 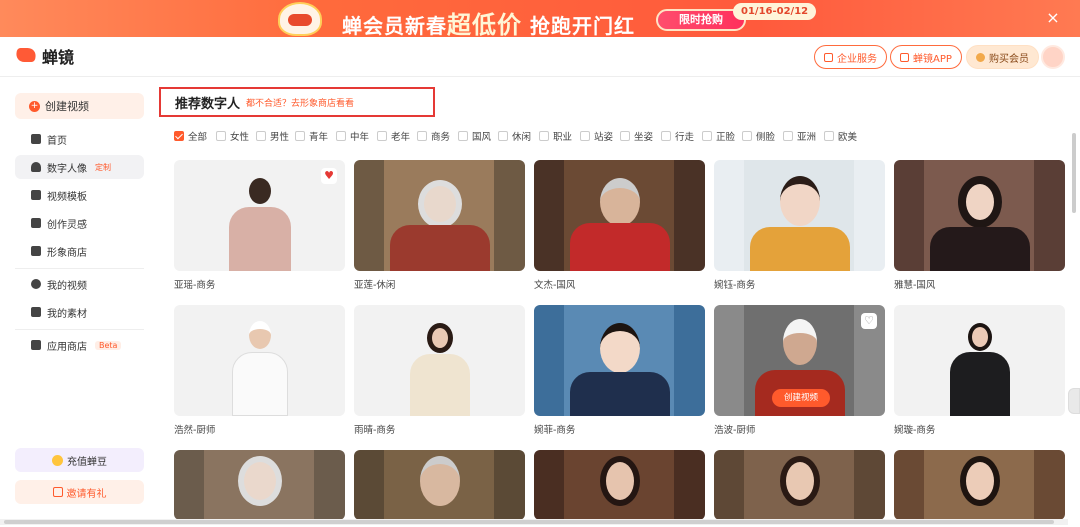 I want to click on filter-standing: 站姿, so click(x=596, y=136).